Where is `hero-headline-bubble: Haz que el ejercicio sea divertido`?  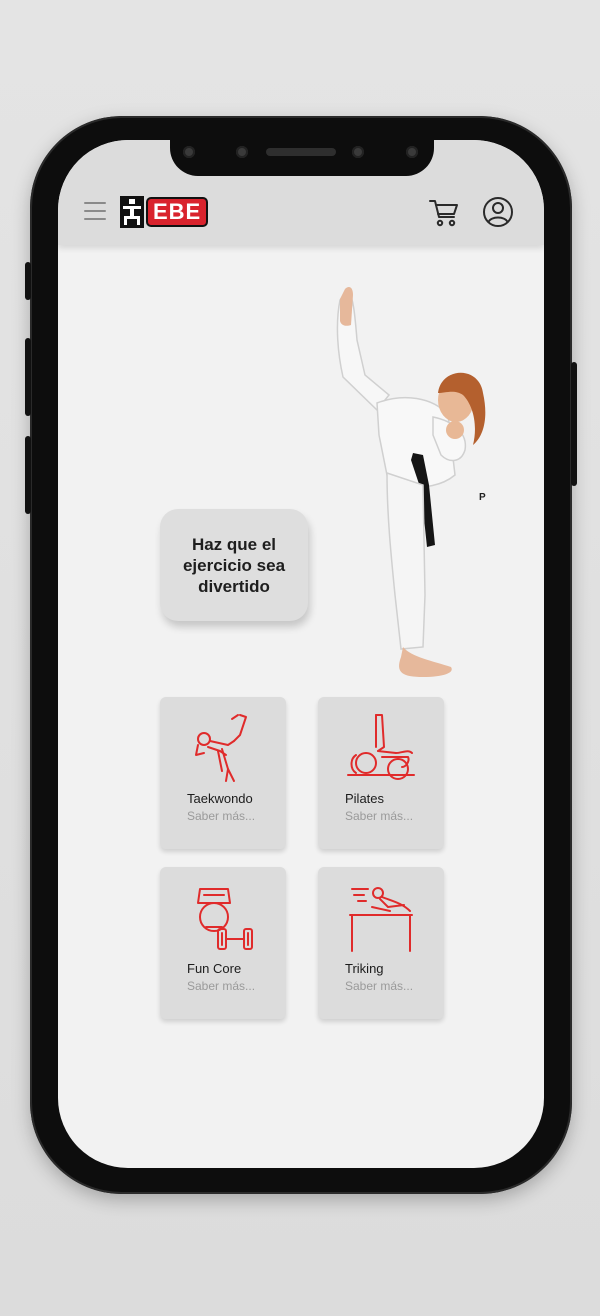
hero-headline-bubble: Haz que el ejercicio sea divertido is located at coordinates (234, 565).